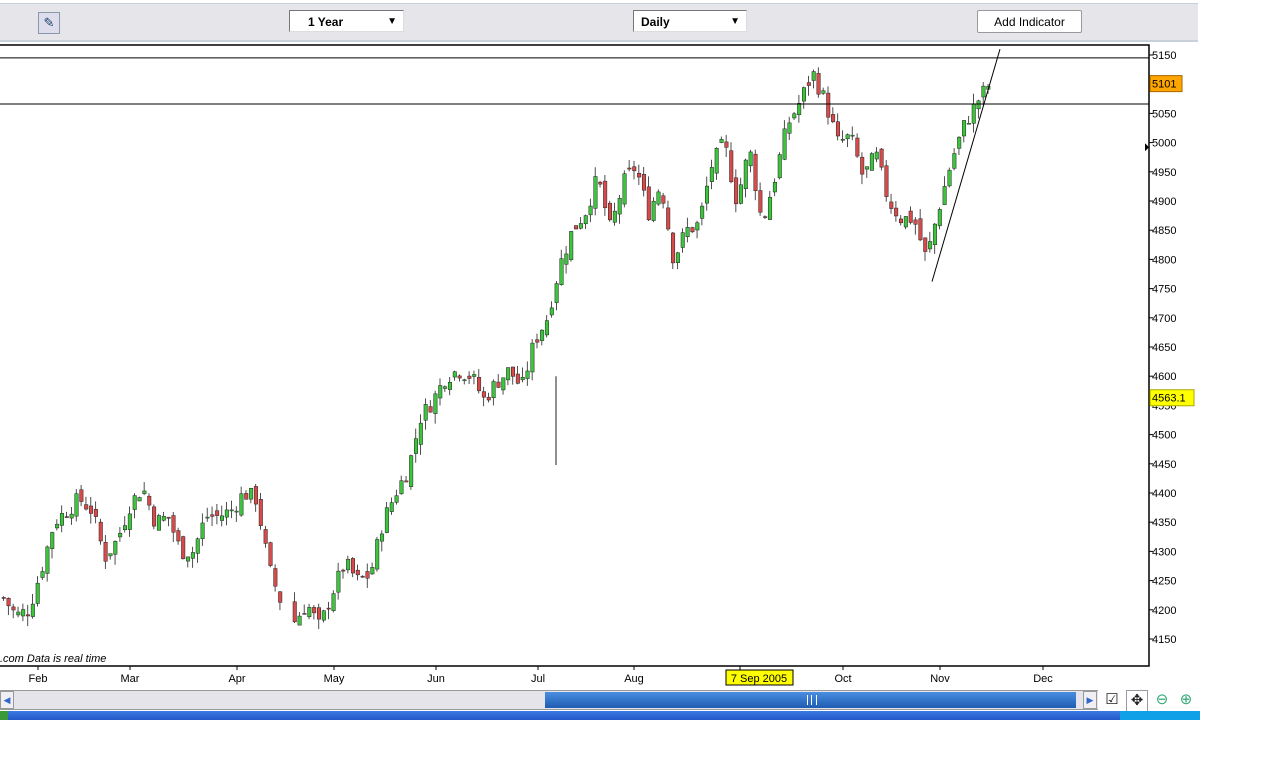 This screenshot has width=1280, height=774. Describe the element at coordinates (53, 659) in the screenshot. I see `data-source-note: .com Data is real time` at that location.